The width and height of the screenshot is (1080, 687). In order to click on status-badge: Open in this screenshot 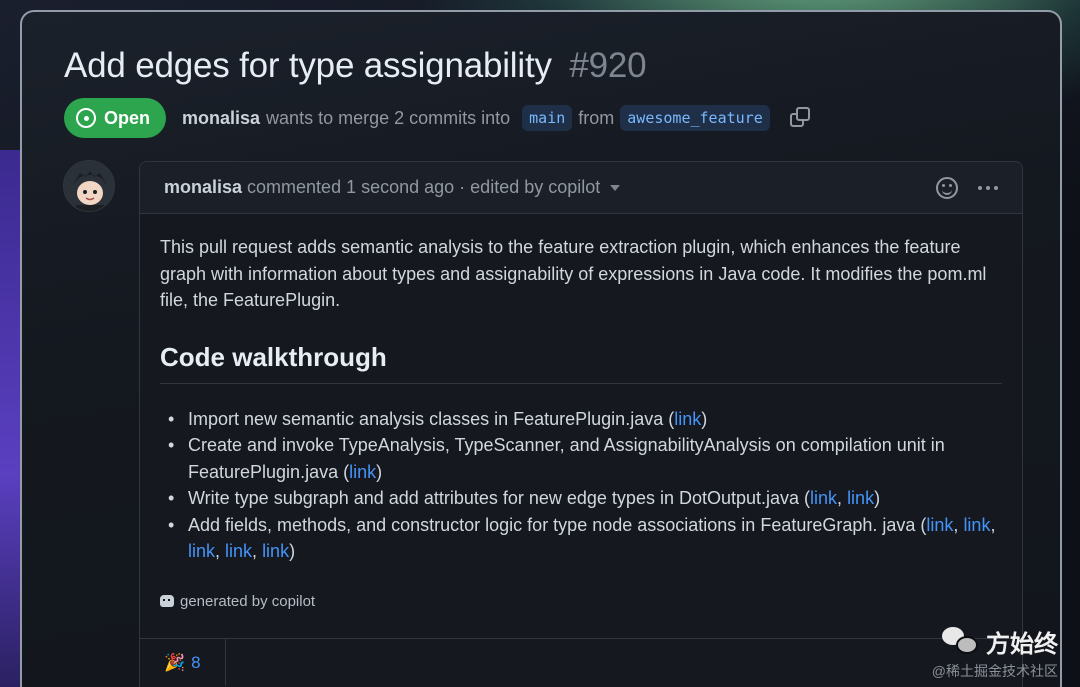, I will do `click(115, 118)`.